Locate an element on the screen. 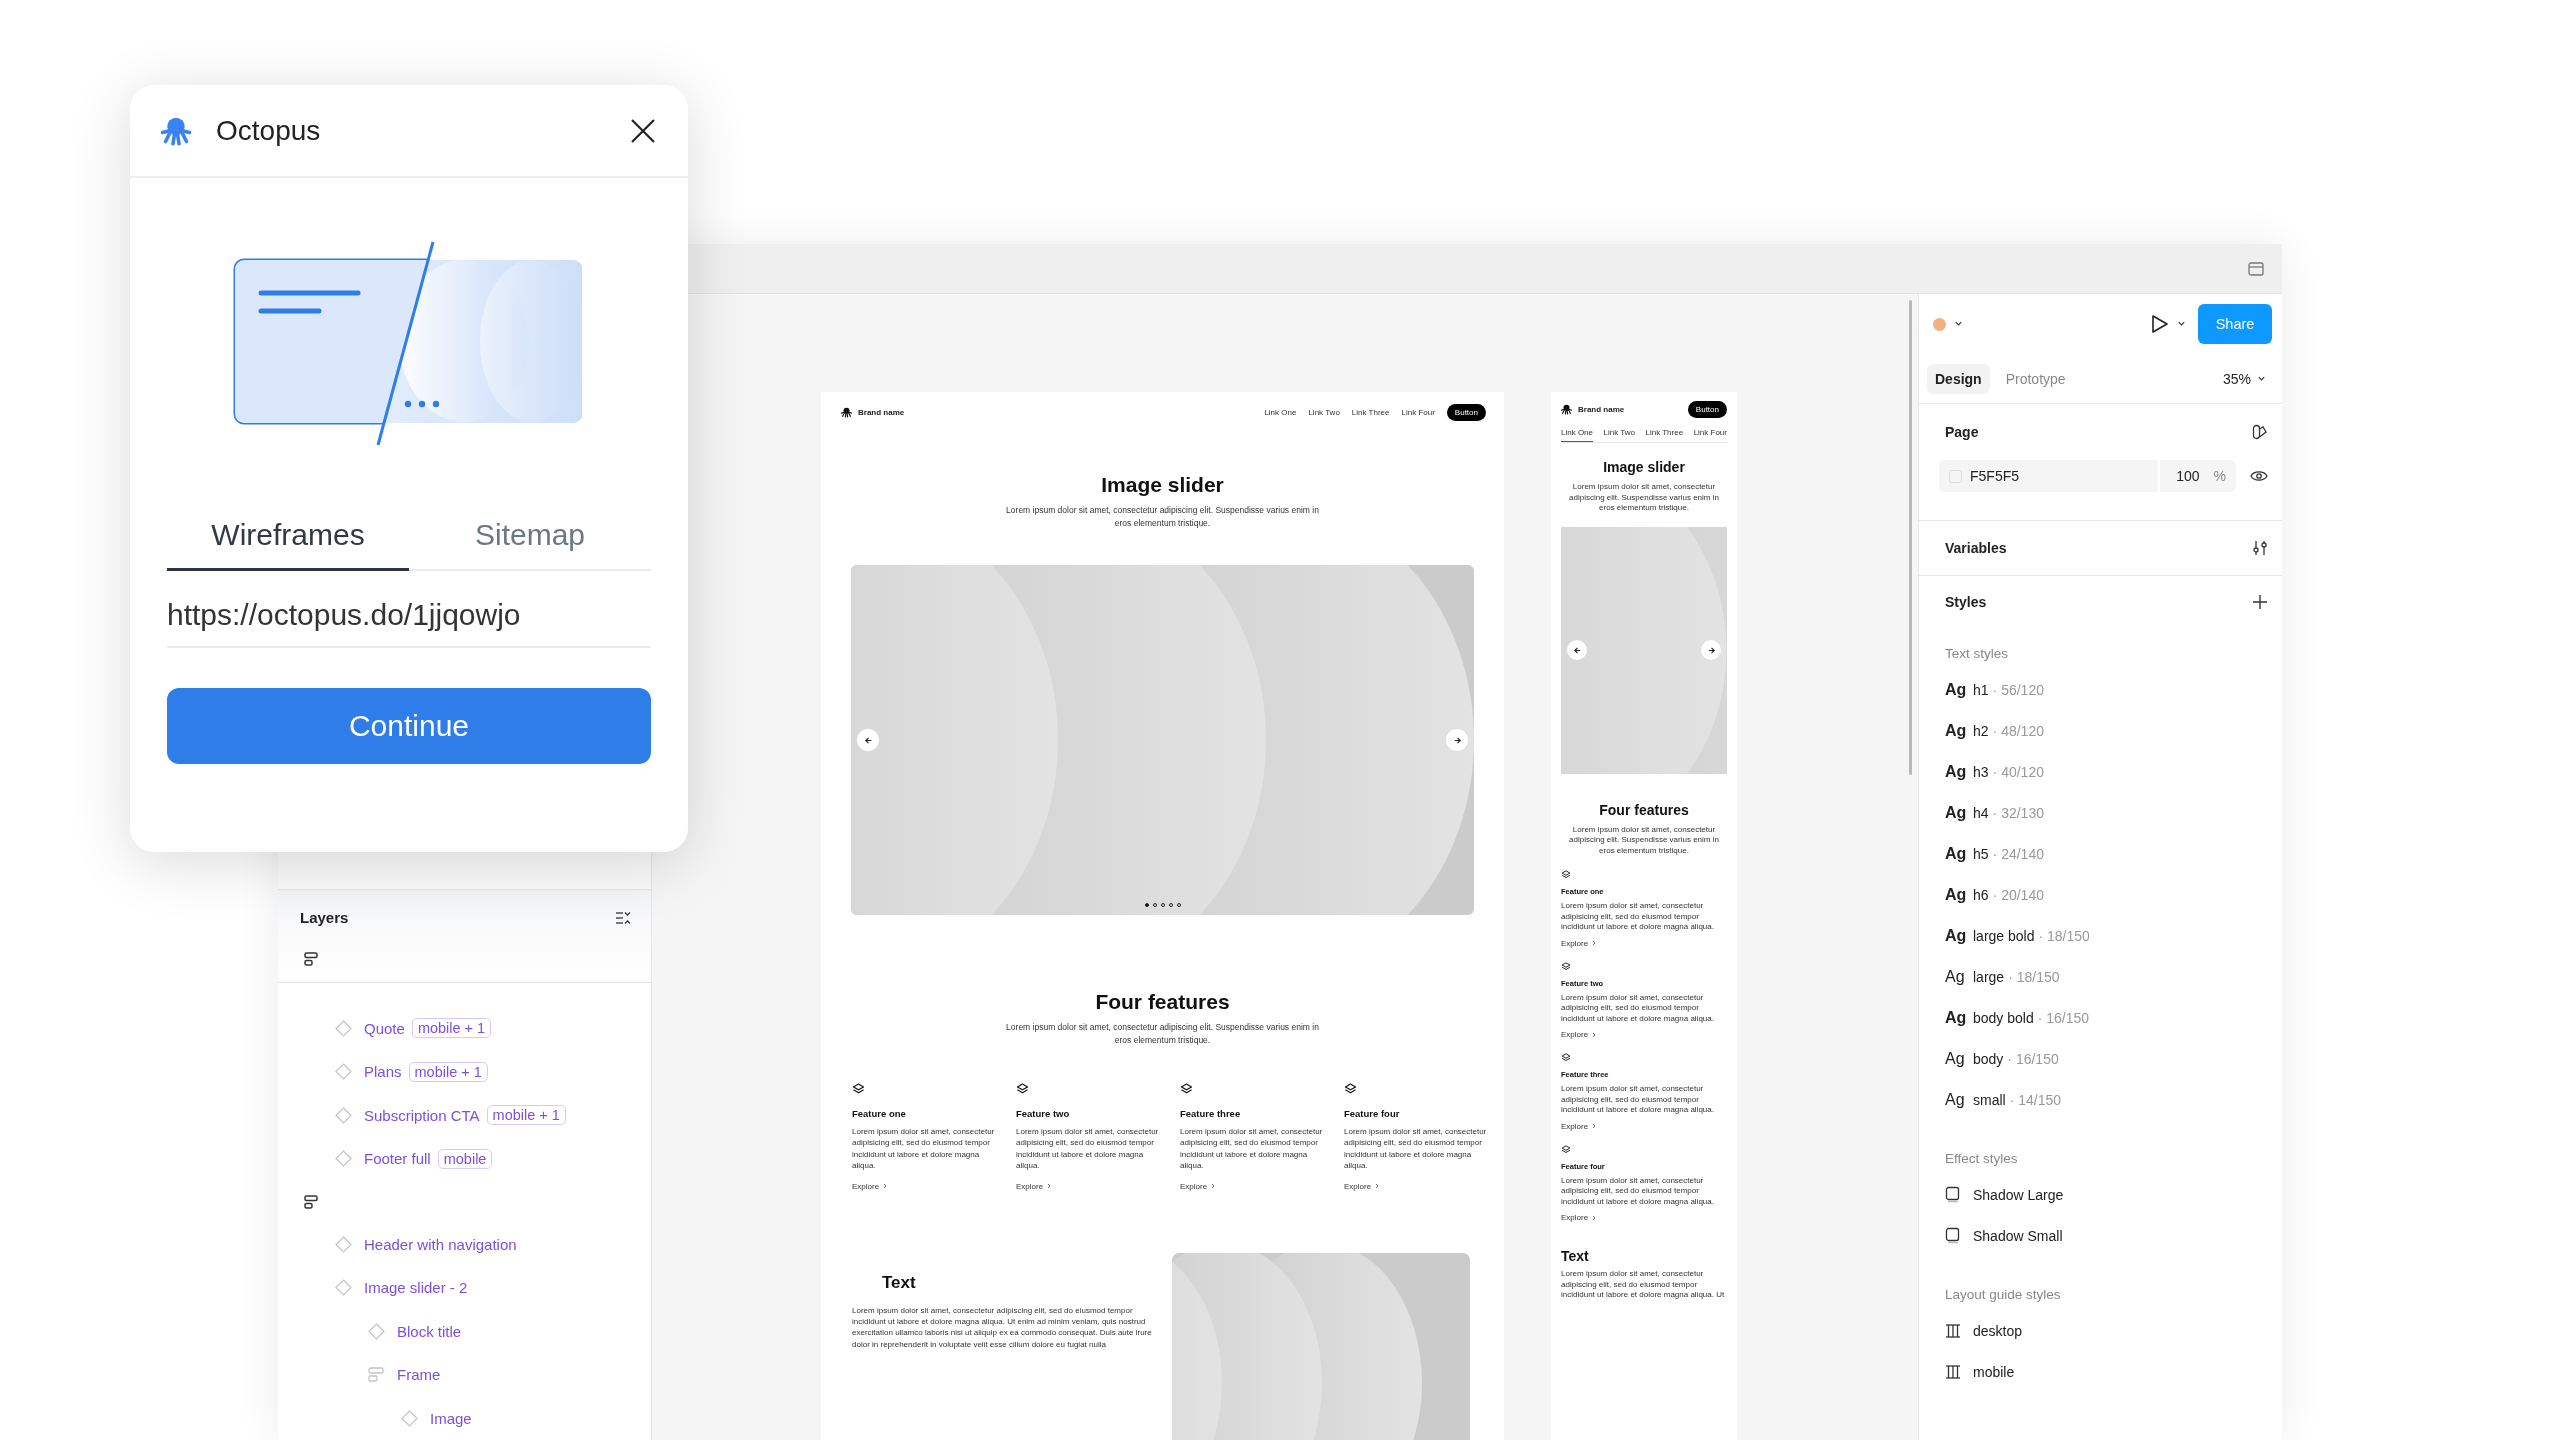 The image size is (2560, 1440). text-style-item: Ag body · 16/150 is located at coordinates (2106, 1058).